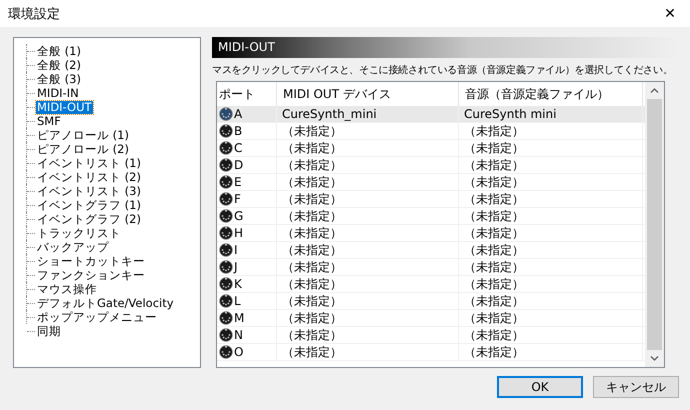  What do you see at coordinates (236, 250) in the screenshot?
I see `port-label: I` at bounding box center [236, 250].